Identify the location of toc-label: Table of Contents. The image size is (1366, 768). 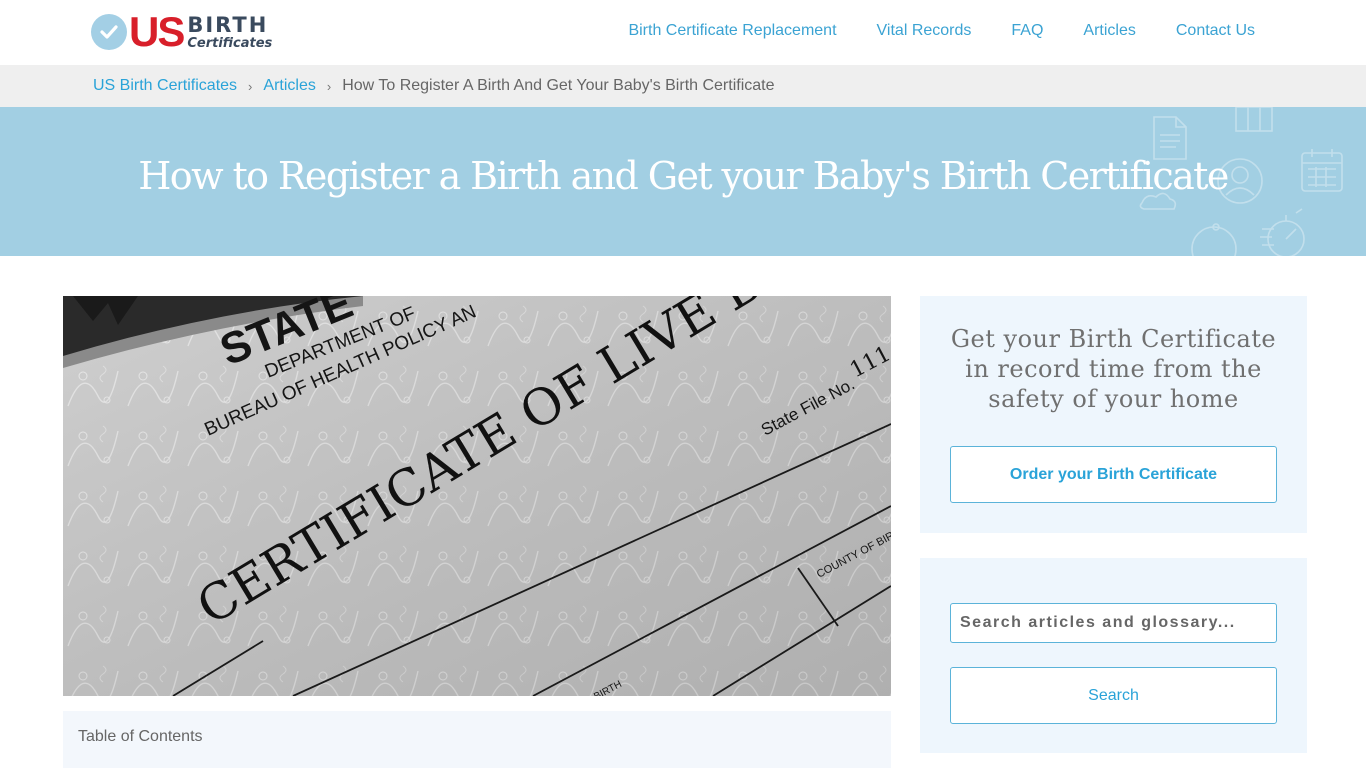
(140, 736).